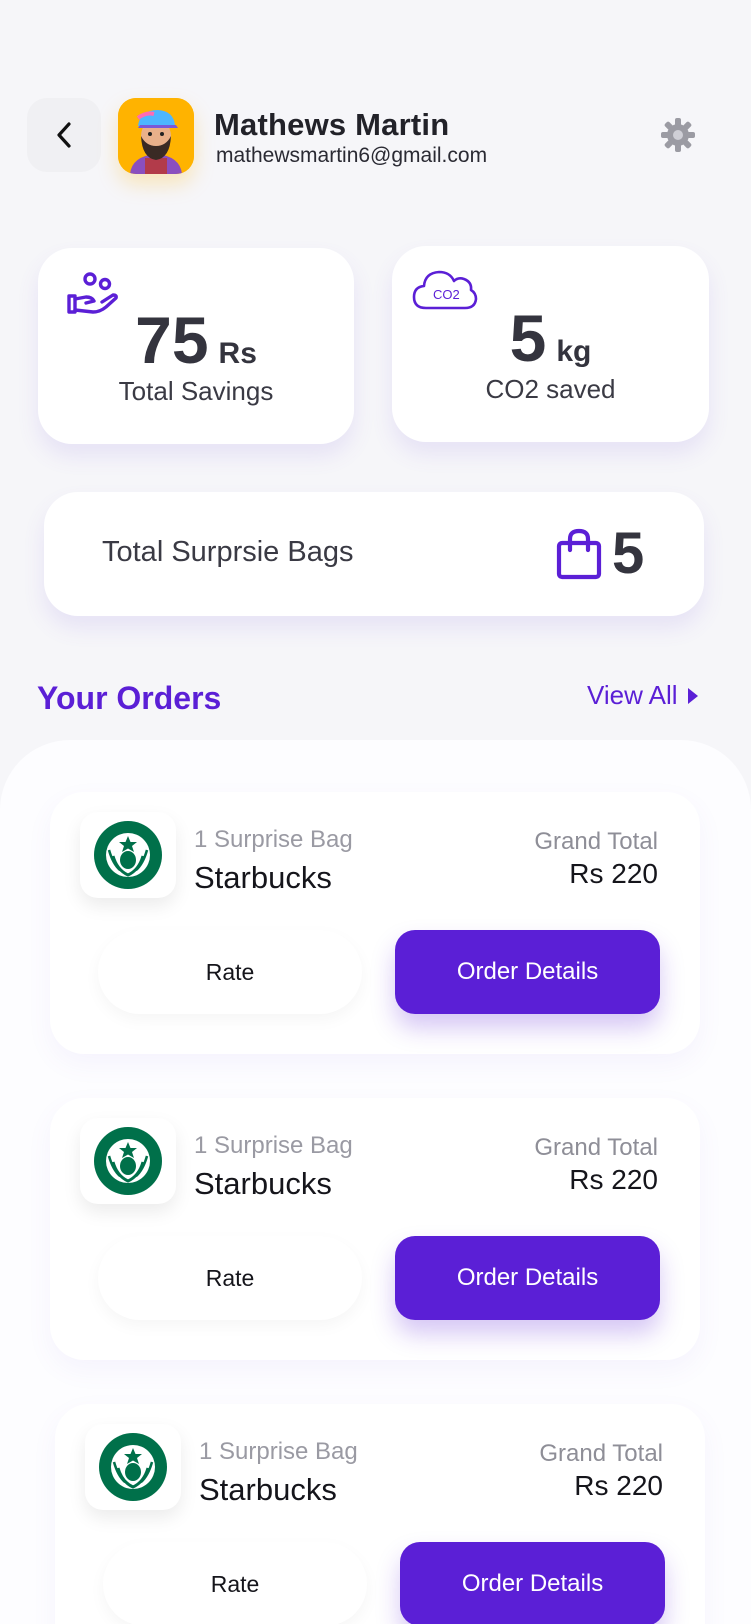  Describe the element at coordinates (196, 391) in the screenshot. I see `savings-label: Total Savings` at that location.